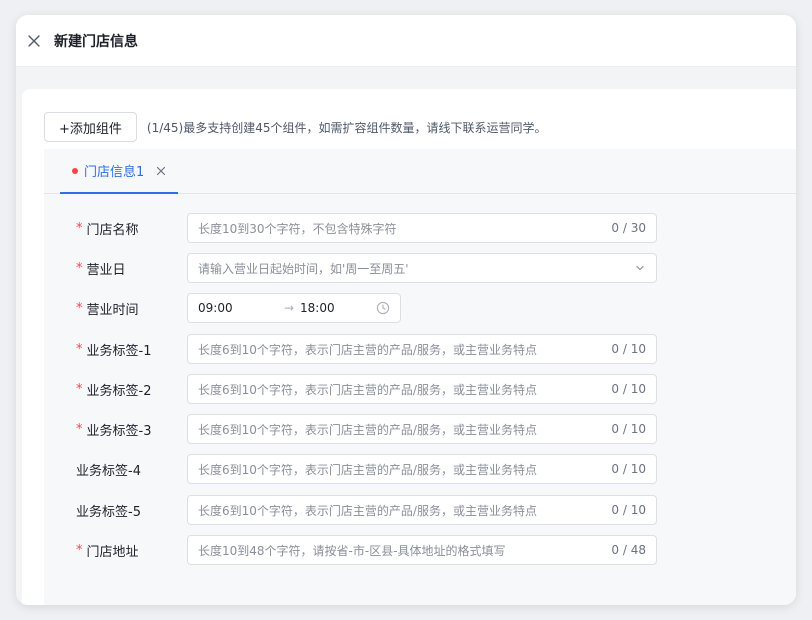 The height and width of the screenshot is (620, 812). Describe the element at coordinates (106, 270) in the screenshot. I see `label-text: 营业日` at that location.